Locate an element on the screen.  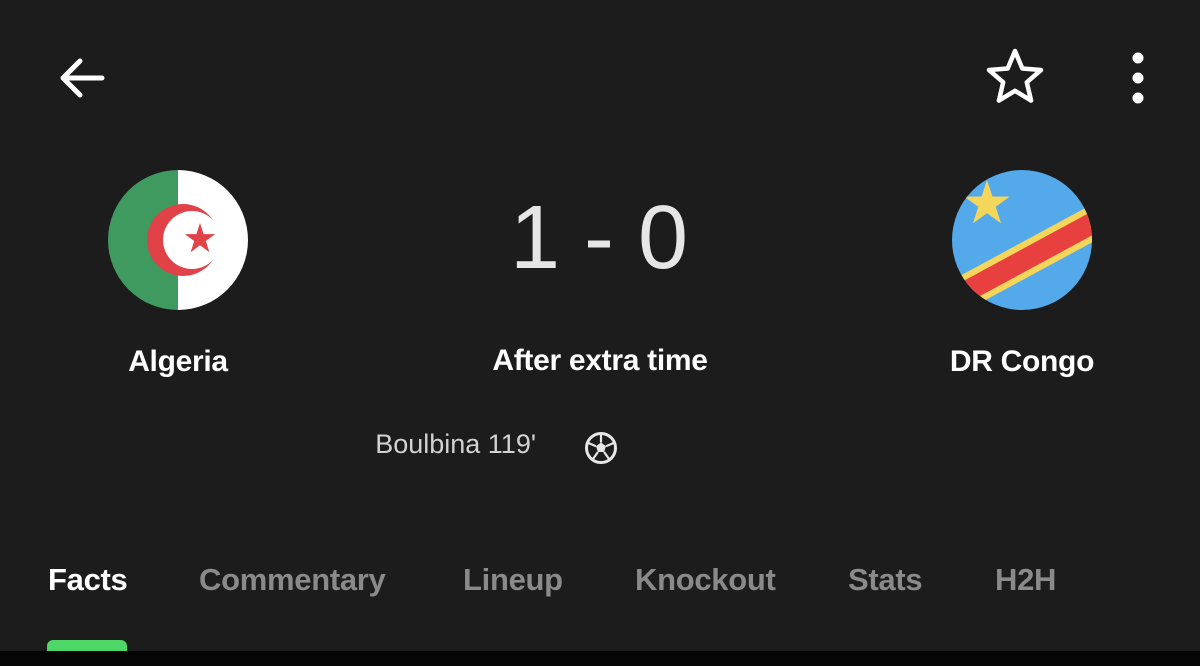
dr-congo-flag-icon is located at coordinates (1022, 240).